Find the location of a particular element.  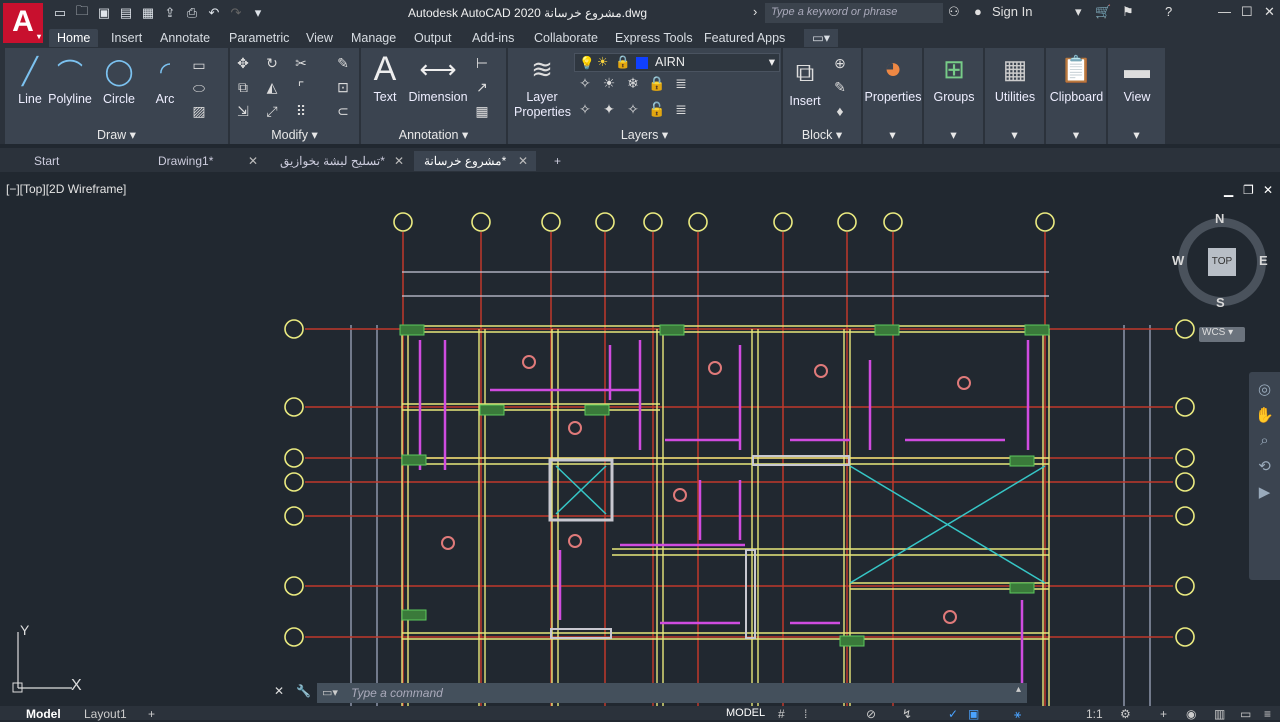

layer-off-icon: ☀ is located at coordinates (609, 83).